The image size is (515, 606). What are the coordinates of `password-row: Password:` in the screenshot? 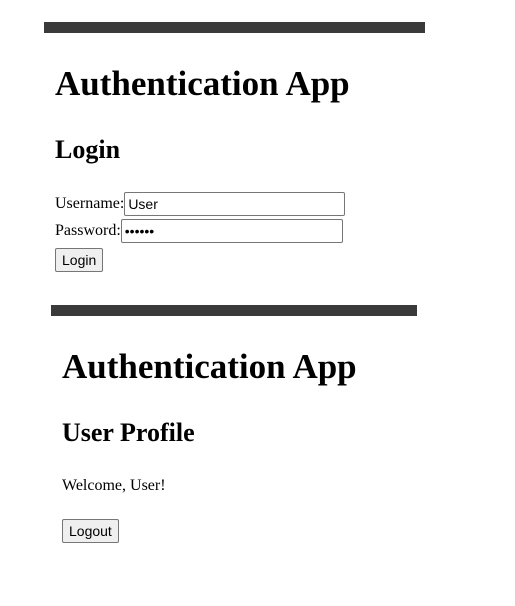 It's located at (199, 231).